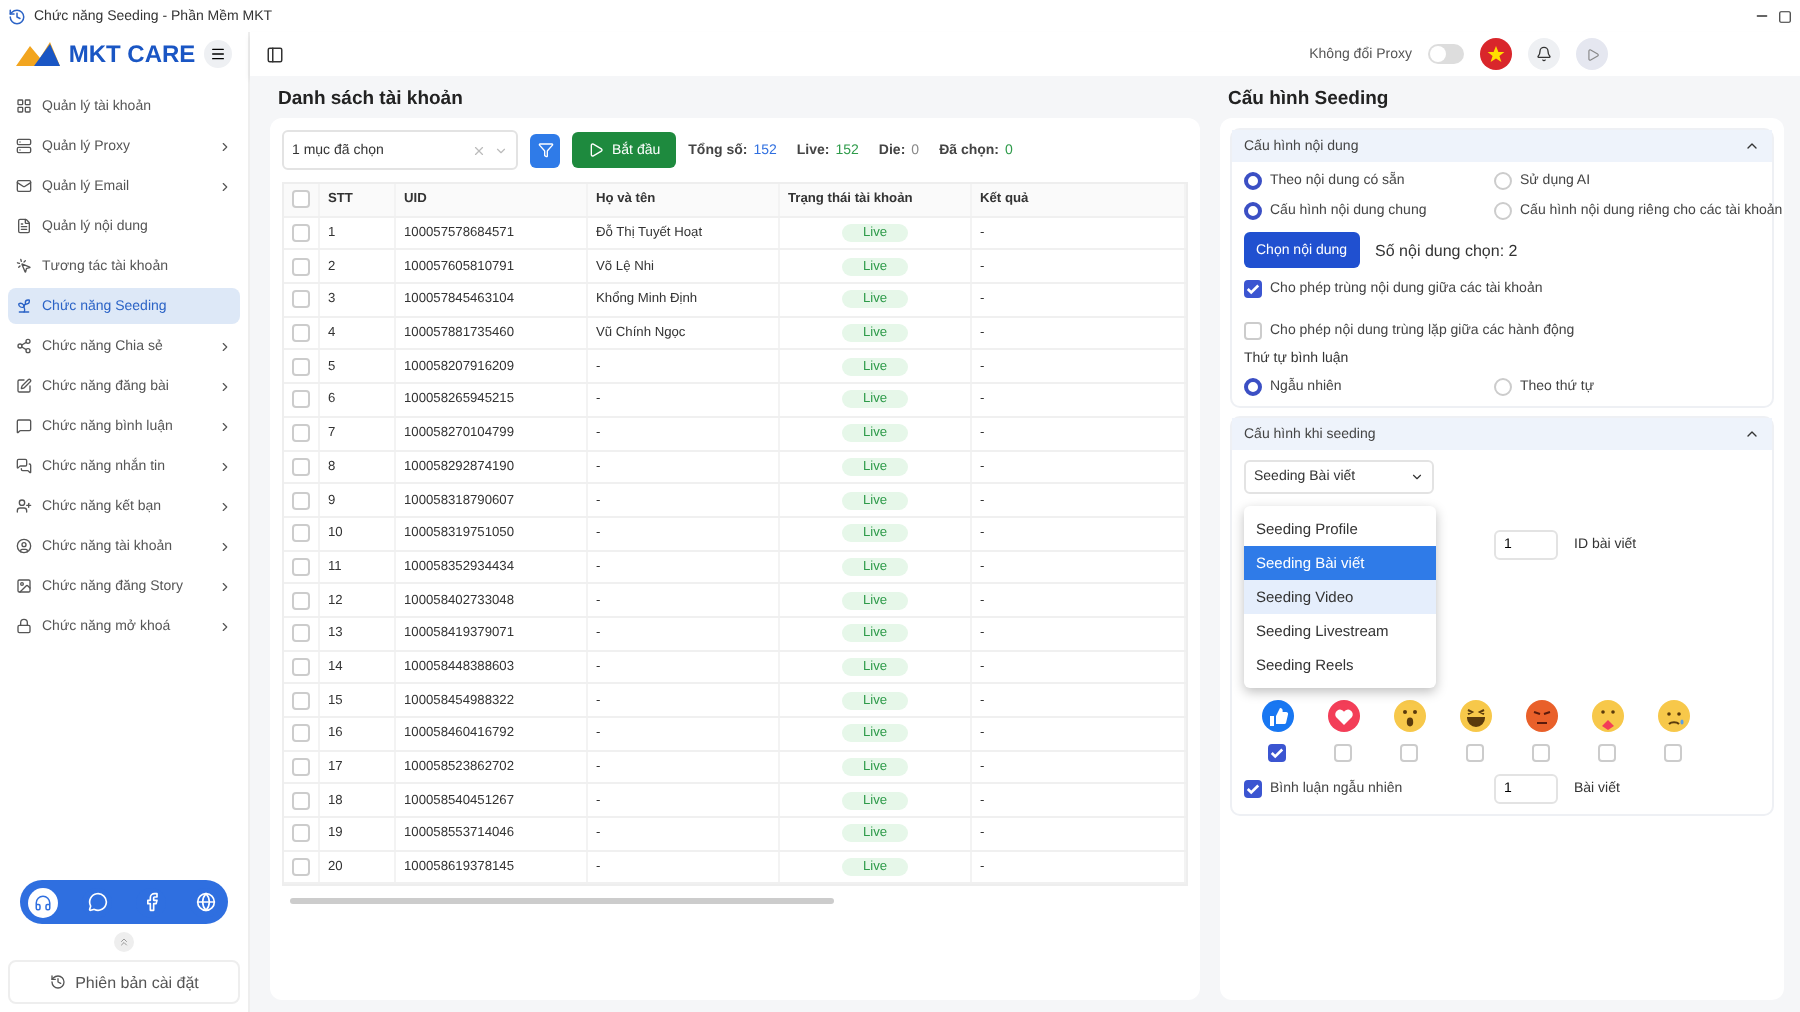  I want to click on section-title: Cấu hình Seeding, so click(1308, 99).